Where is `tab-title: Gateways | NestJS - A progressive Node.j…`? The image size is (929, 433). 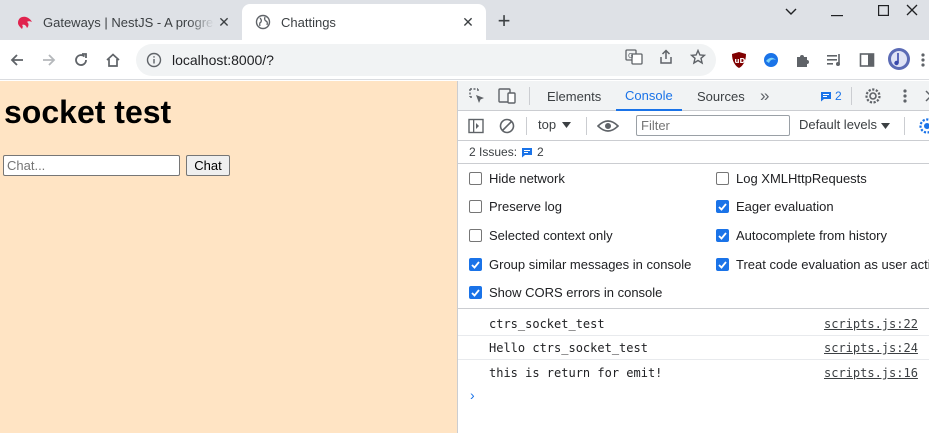
tab-title: Gateways | NestJS - A progressive Node.j… is located at coordinates (128, 22).